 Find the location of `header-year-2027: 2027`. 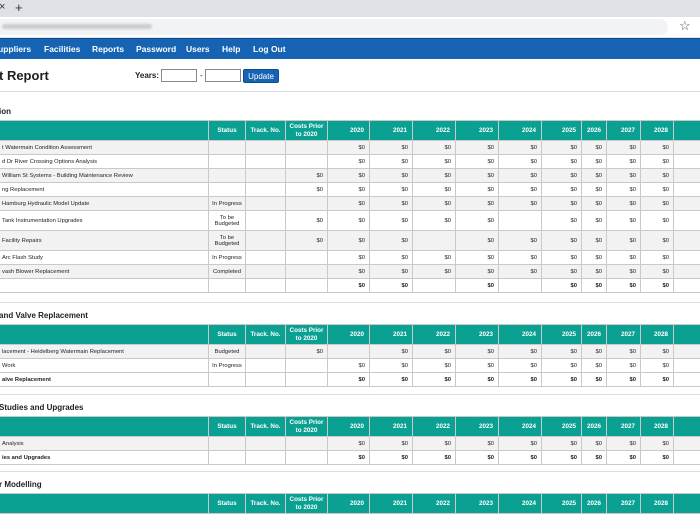

header-year-2027: 2027 is located at coordinates (624, 504).